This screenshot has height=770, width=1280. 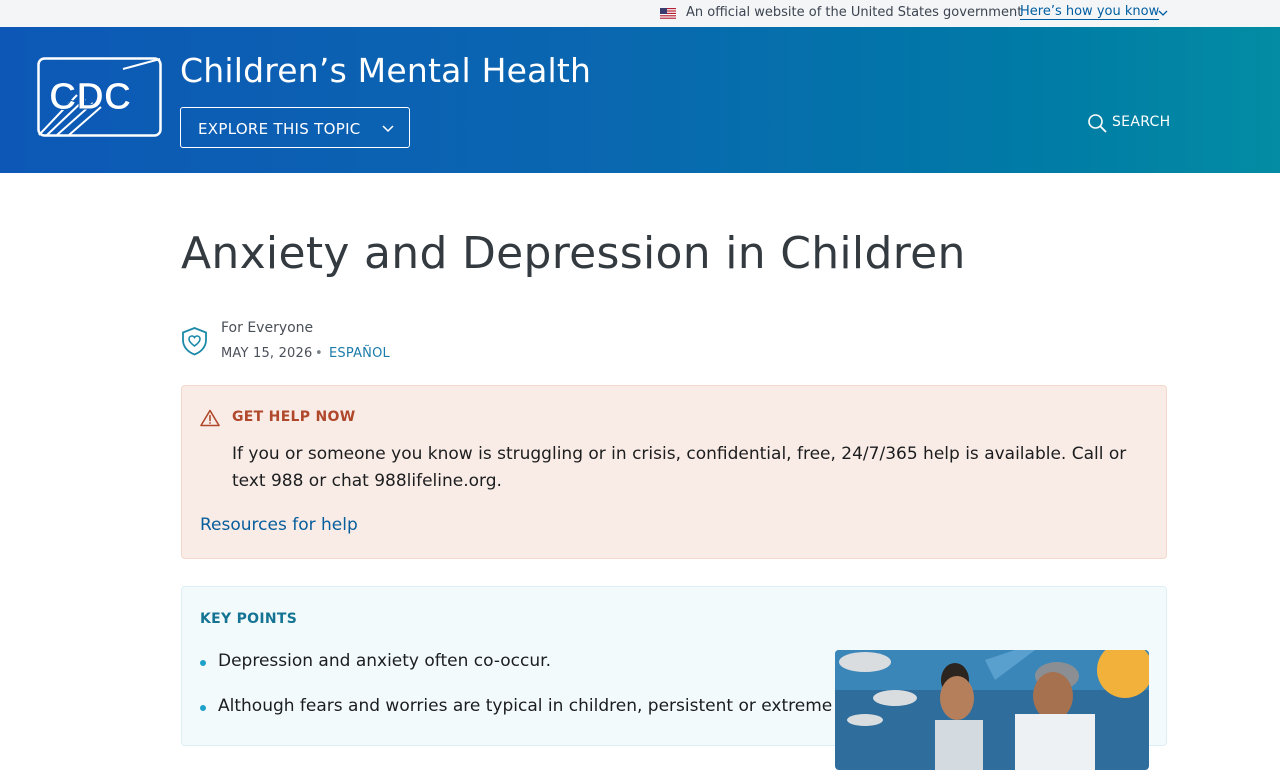 What do you see at coordinates (267, 353) in the screenshot?
I see `publish-date: MAY 15, 2026` at bounding box center [267, 353].